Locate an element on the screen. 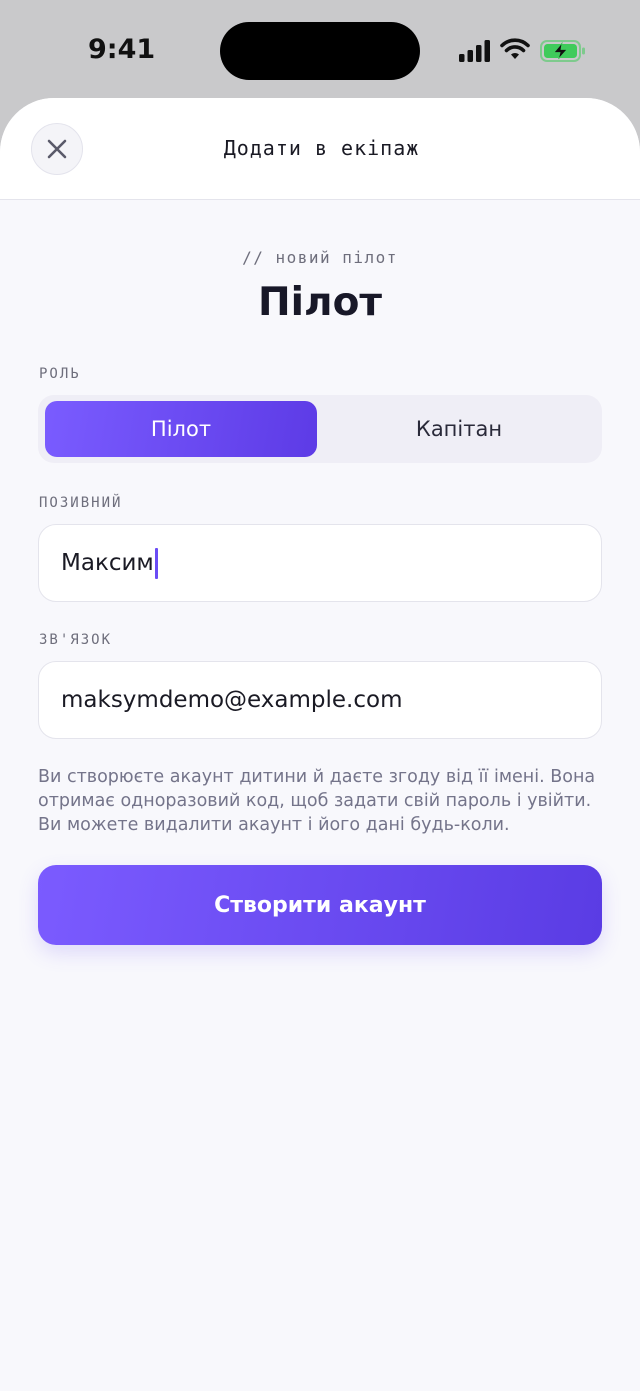  section-eyebrow: // новий пілот is located at coordinates (320, 257).